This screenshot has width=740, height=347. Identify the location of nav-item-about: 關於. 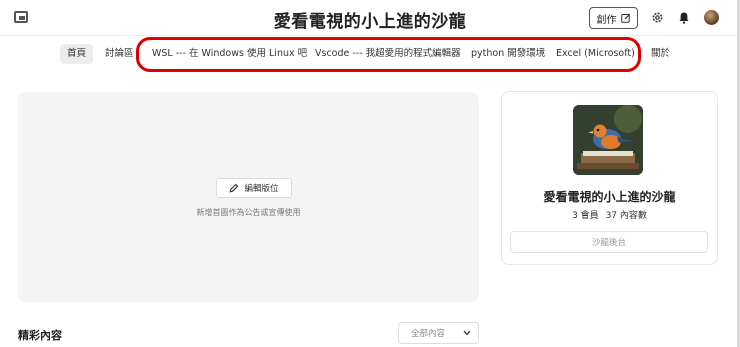
(660, 54).